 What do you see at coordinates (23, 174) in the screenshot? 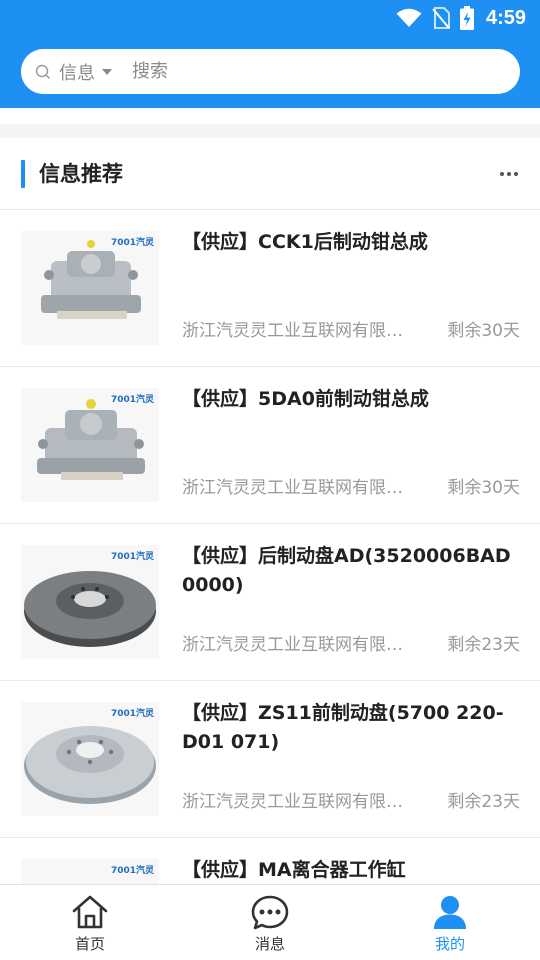
I see `section-accent-bar` at bounding box center [23, 174].